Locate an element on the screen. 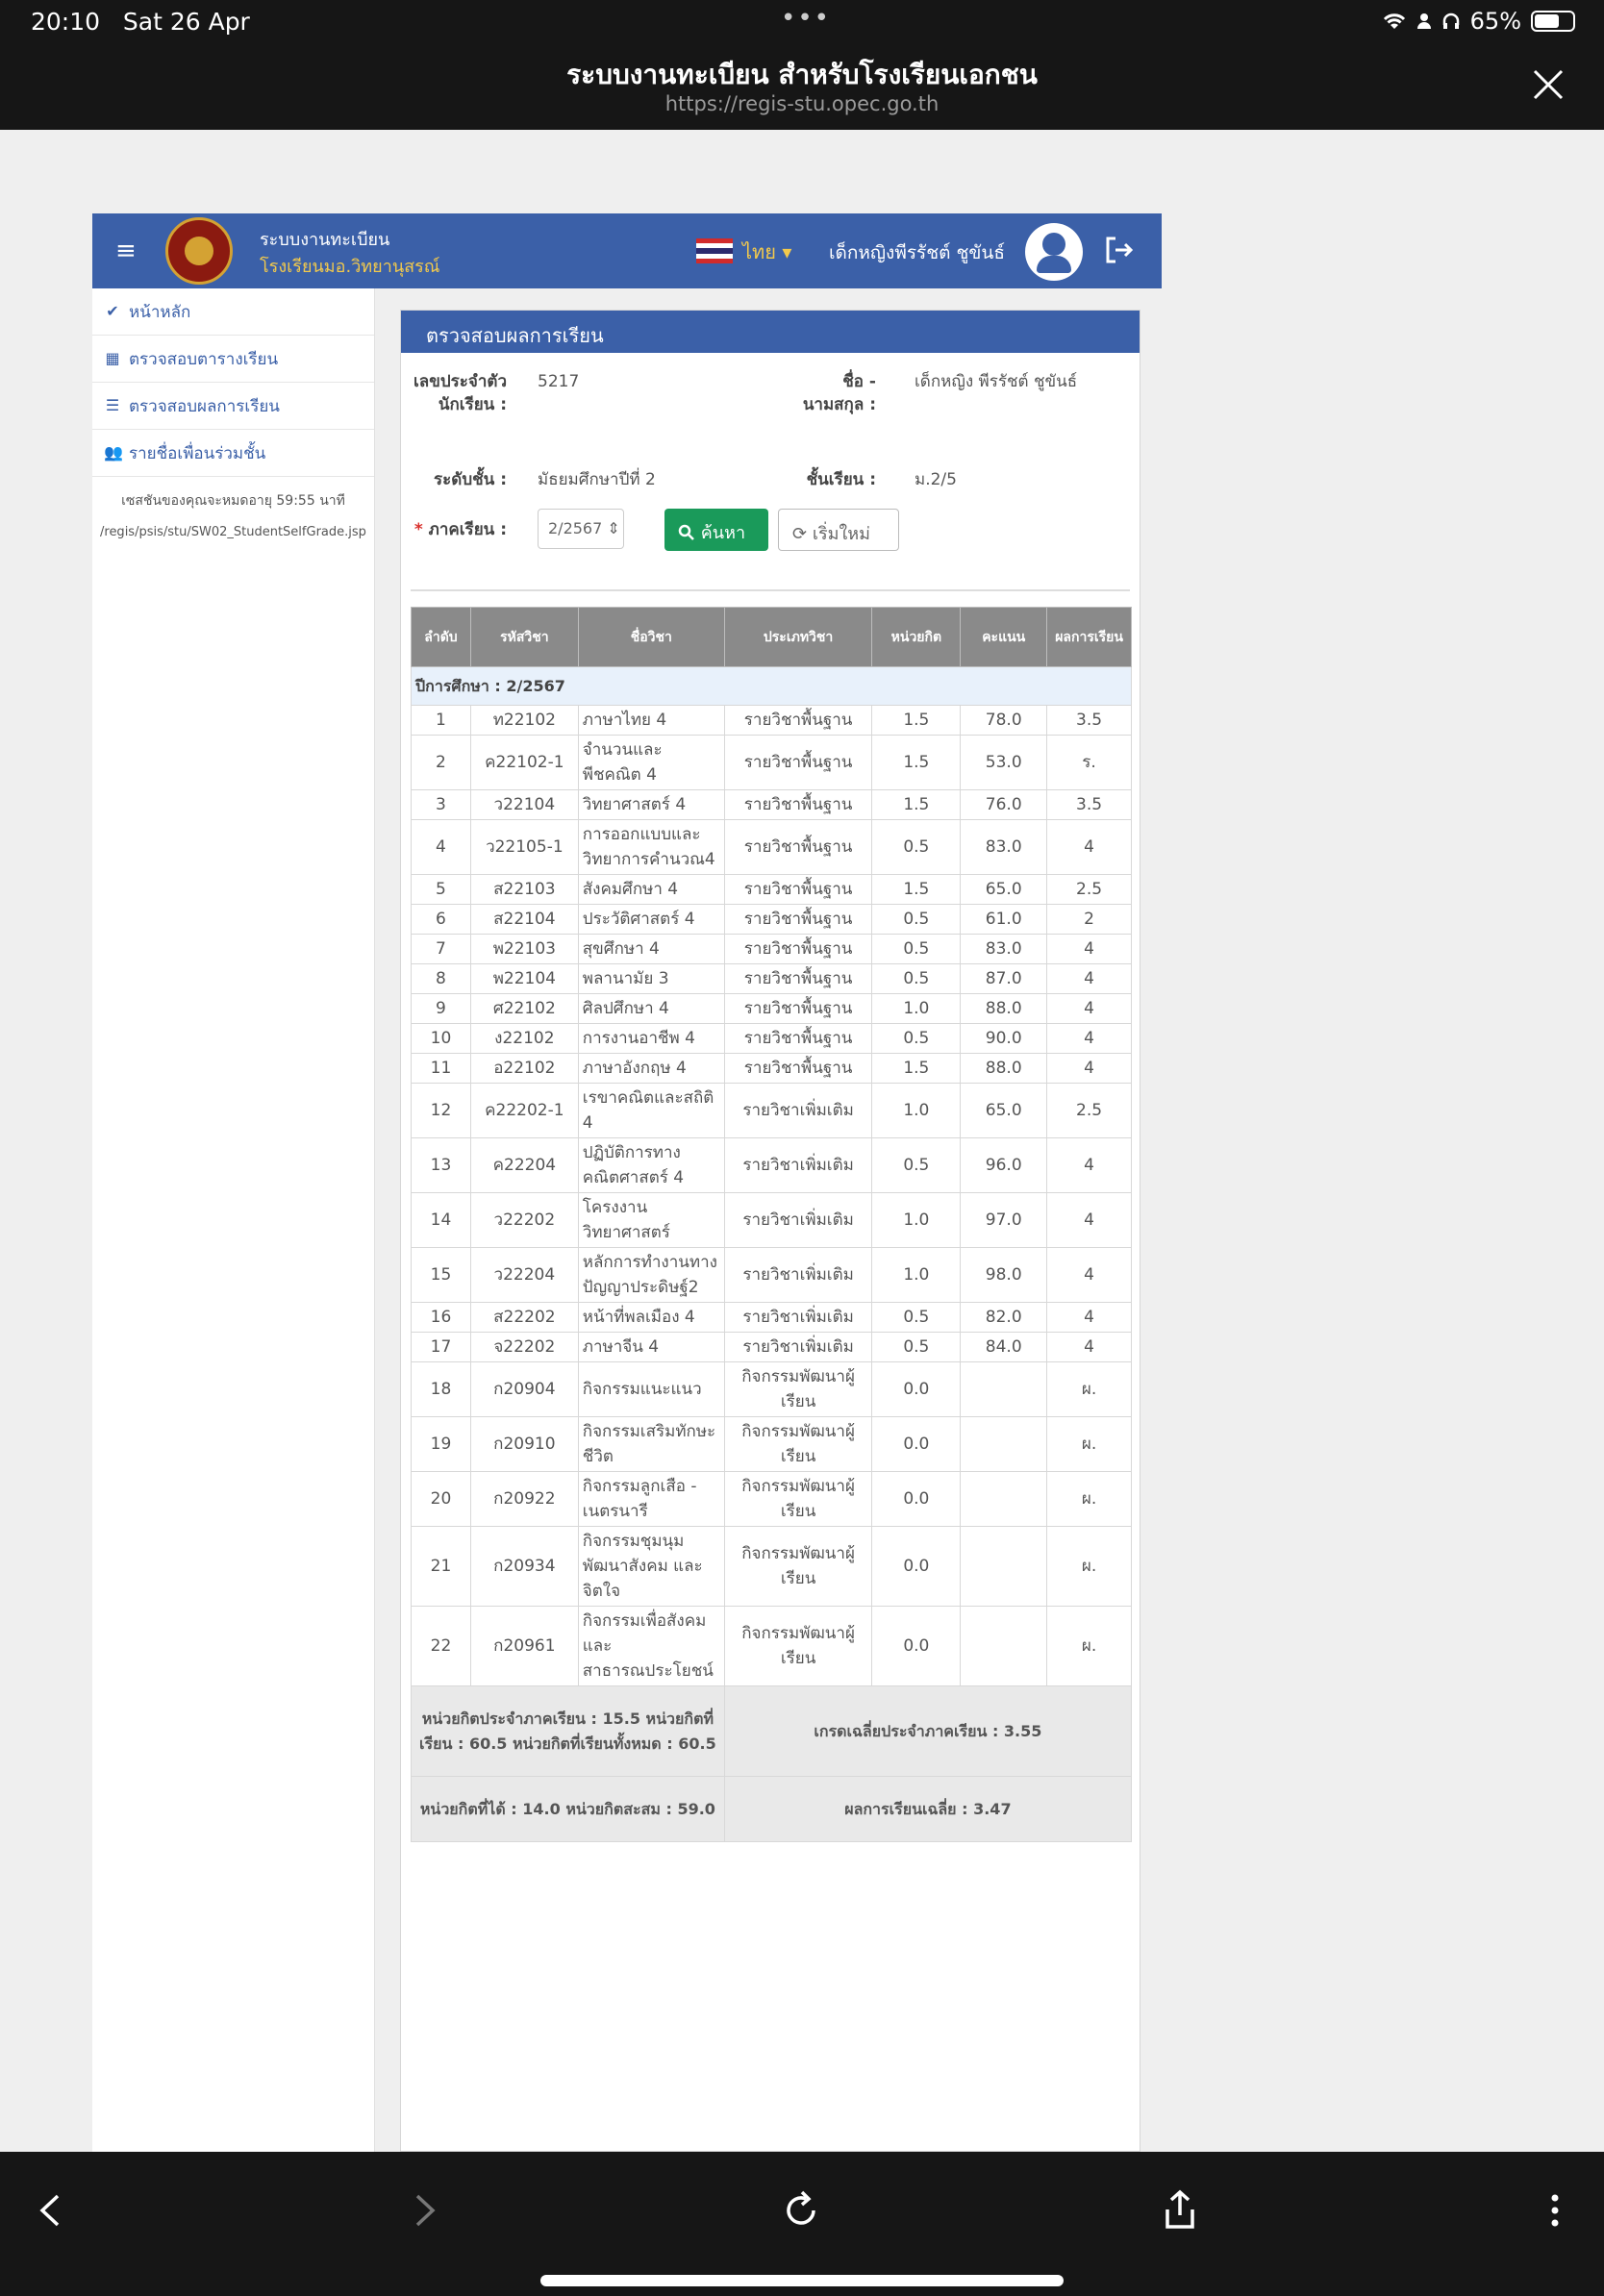 The height and width of the screenshot is (2296, 1604). forward-icon is located at coordinates (424, 2210).